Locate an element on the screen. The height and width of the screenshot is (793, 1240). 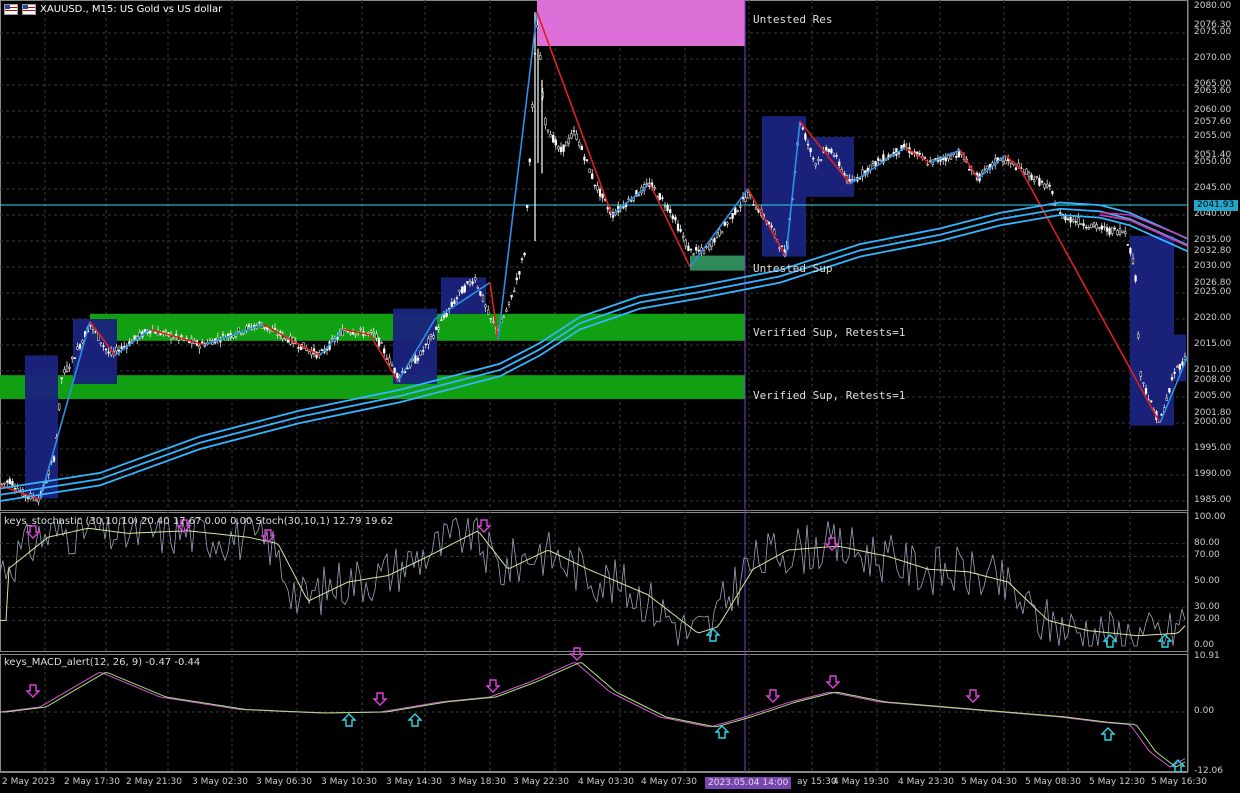
stochastic-axis-label: 20.00 is located at coordinates (1207, 619).